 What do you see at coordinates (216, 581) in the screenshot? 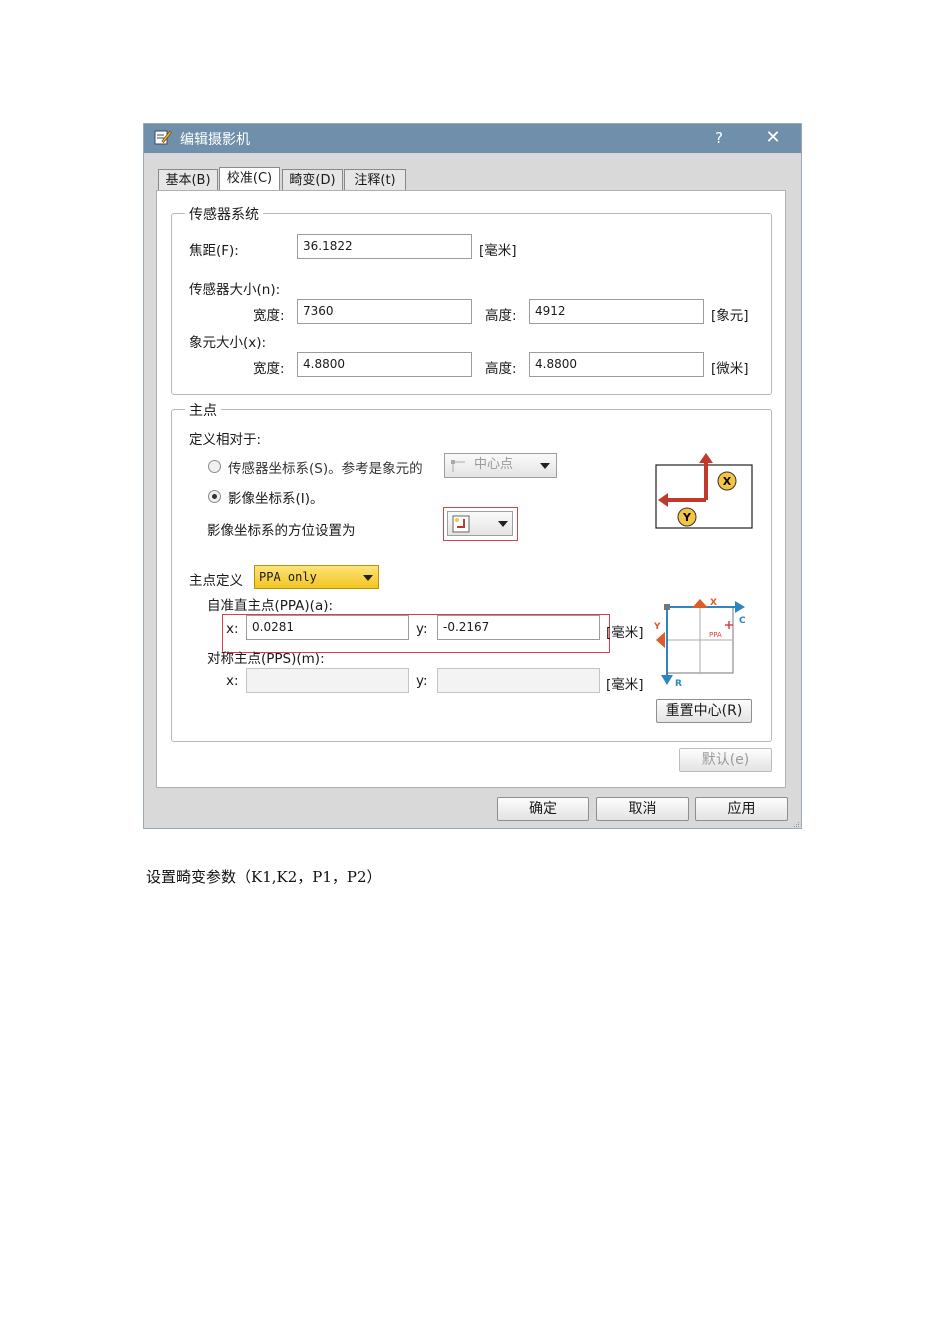
I see `principal-def-label: 主点定义` at bounding box center [216, 581].